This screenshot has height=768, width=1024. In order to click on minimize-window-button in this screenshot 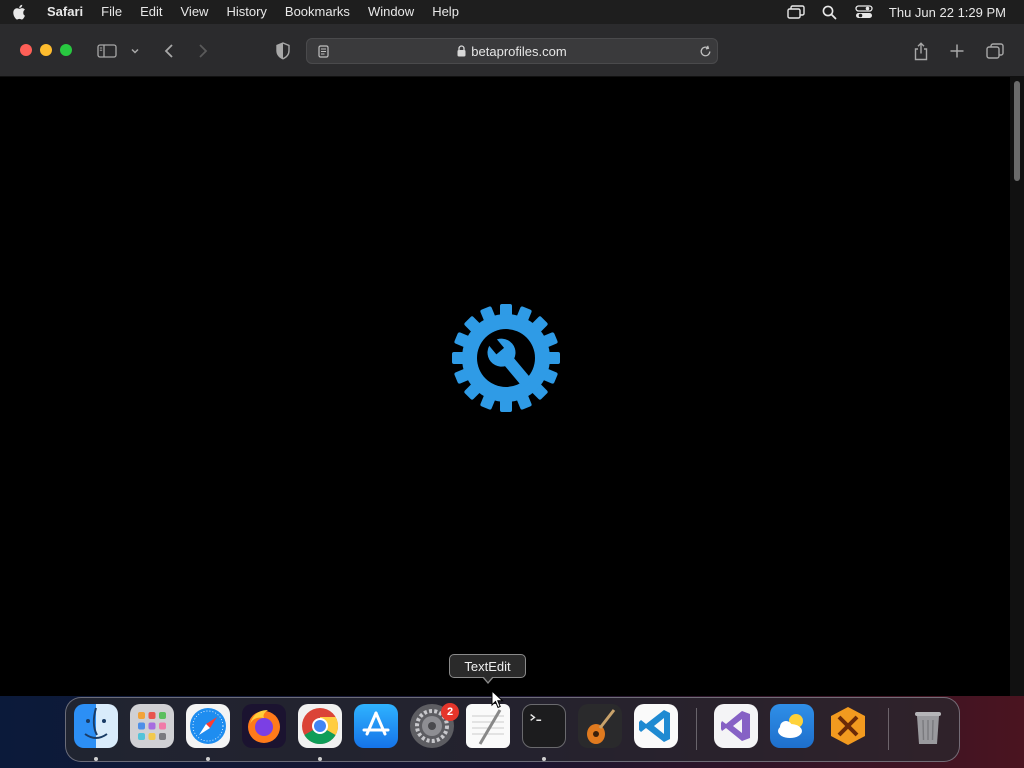, I will do `click(46, 50)`.